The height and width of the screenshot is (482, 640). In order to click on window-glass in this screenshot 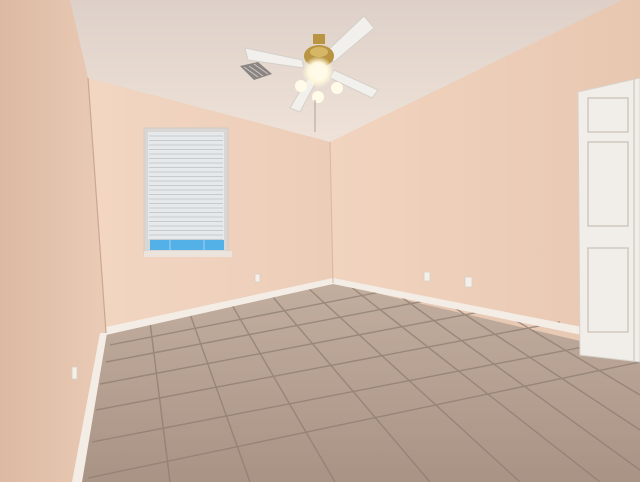, I will do `click(187, 245)`.